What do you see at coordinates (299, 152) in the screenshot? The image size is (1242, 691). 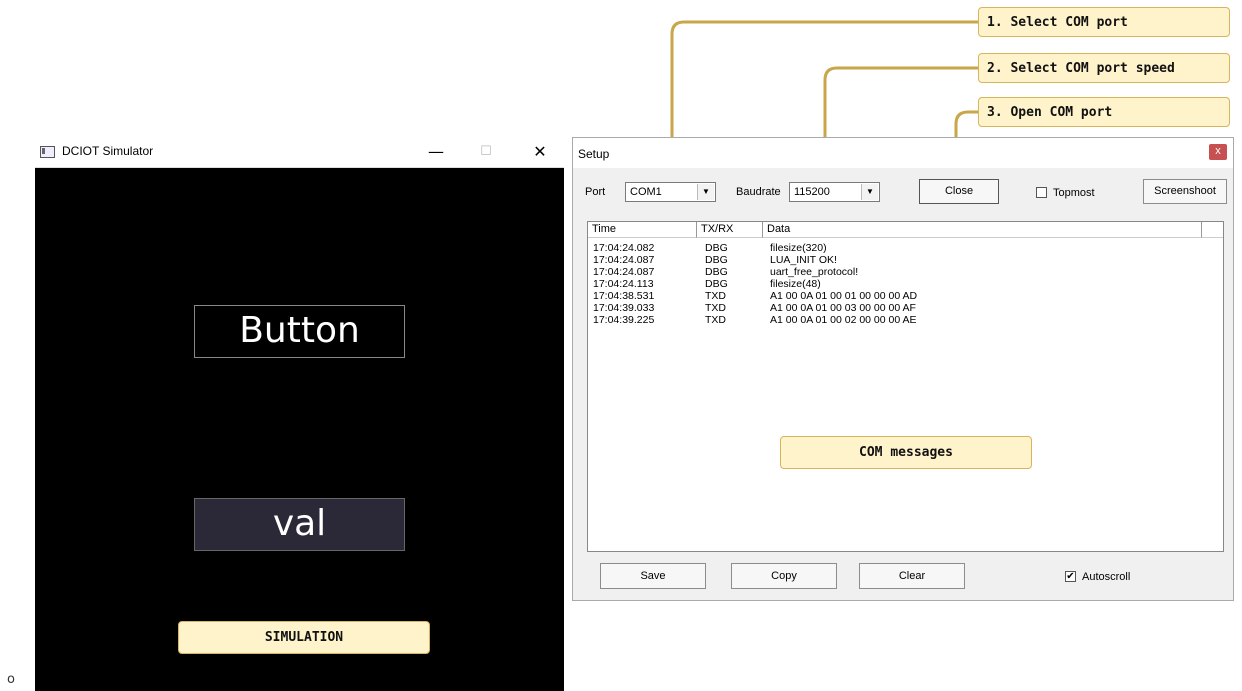 I see `simulator-titlebar: DCIOT Simulator — ☐ ✕` at bounding box center [299, 152].